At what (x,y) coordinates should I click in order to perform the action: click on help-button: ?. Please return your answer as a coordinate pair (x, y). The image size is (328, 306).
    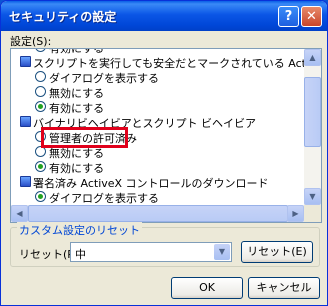
    Looking at the image, I should click on (288, 16).